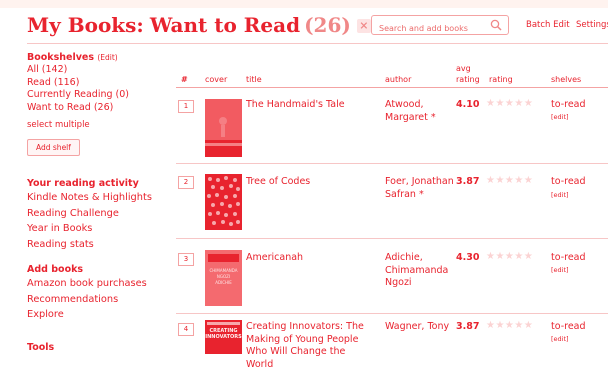 The height and width of the screenshot is (371, 608). Describe the element at coordinates (420, 271) in the screenshot. I see `book-author-link: Adichie, Chimamanda Ngozi` at that location.